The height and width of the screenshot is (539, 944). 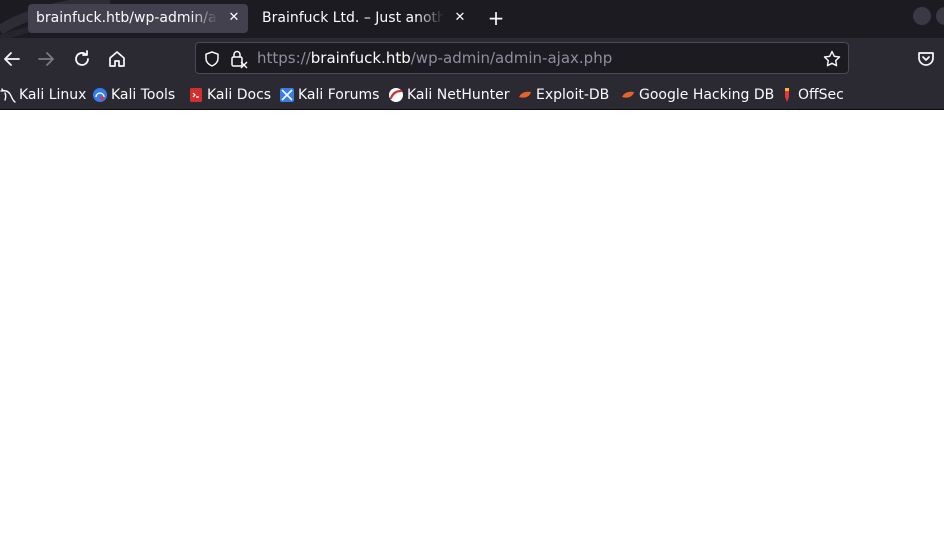 What do you see at coordinates (46, 59) in the screenshot?
I see `forward-arrow-icon` at bounding box center [46, 59].